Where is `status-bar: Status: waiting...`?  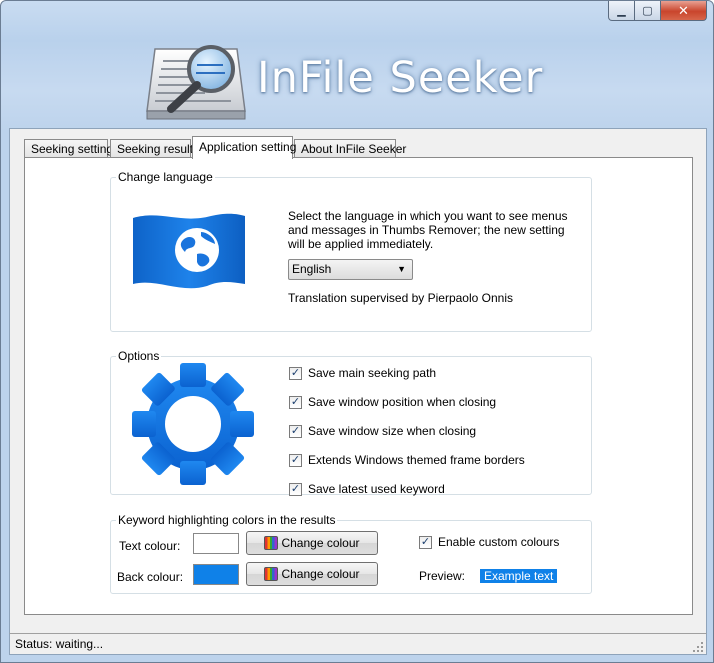 status-bar: Status: waiting... is located at coordinates (358, 644).